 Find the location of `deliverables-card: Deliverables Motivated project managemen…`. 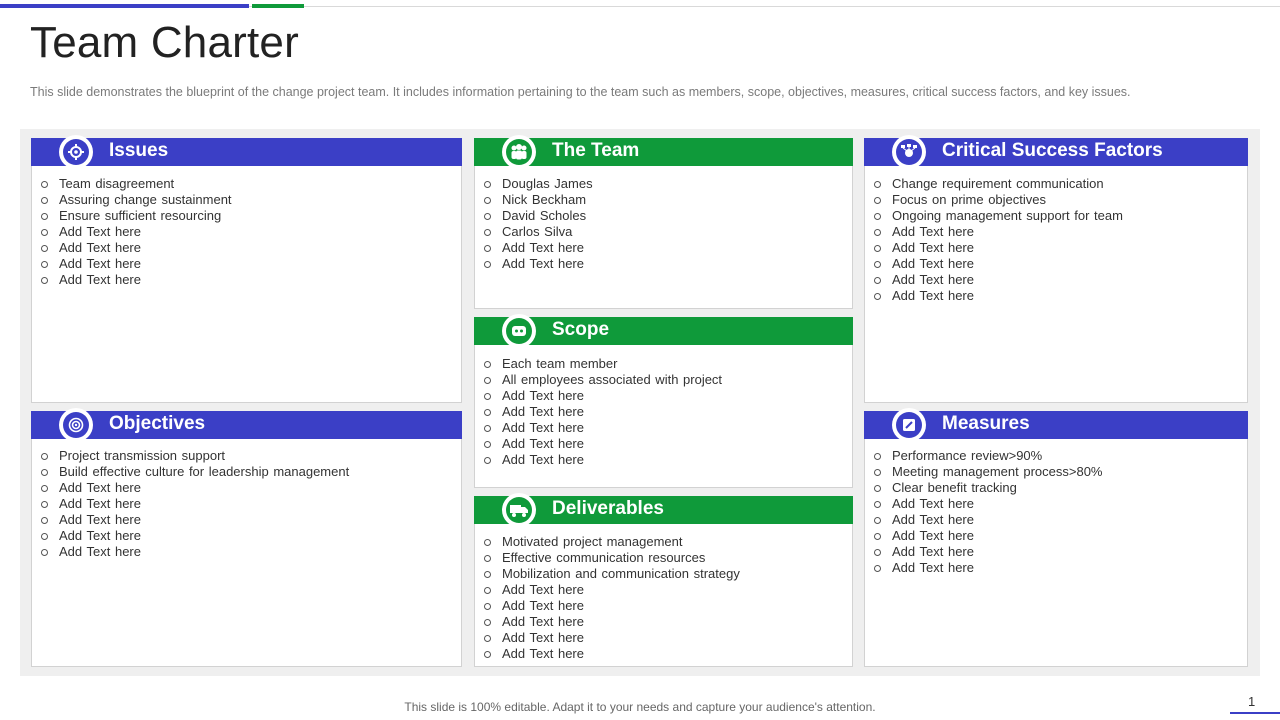

deliverables-card: Deliverables Motivated project managemen… is located at coordinates (663, 580).